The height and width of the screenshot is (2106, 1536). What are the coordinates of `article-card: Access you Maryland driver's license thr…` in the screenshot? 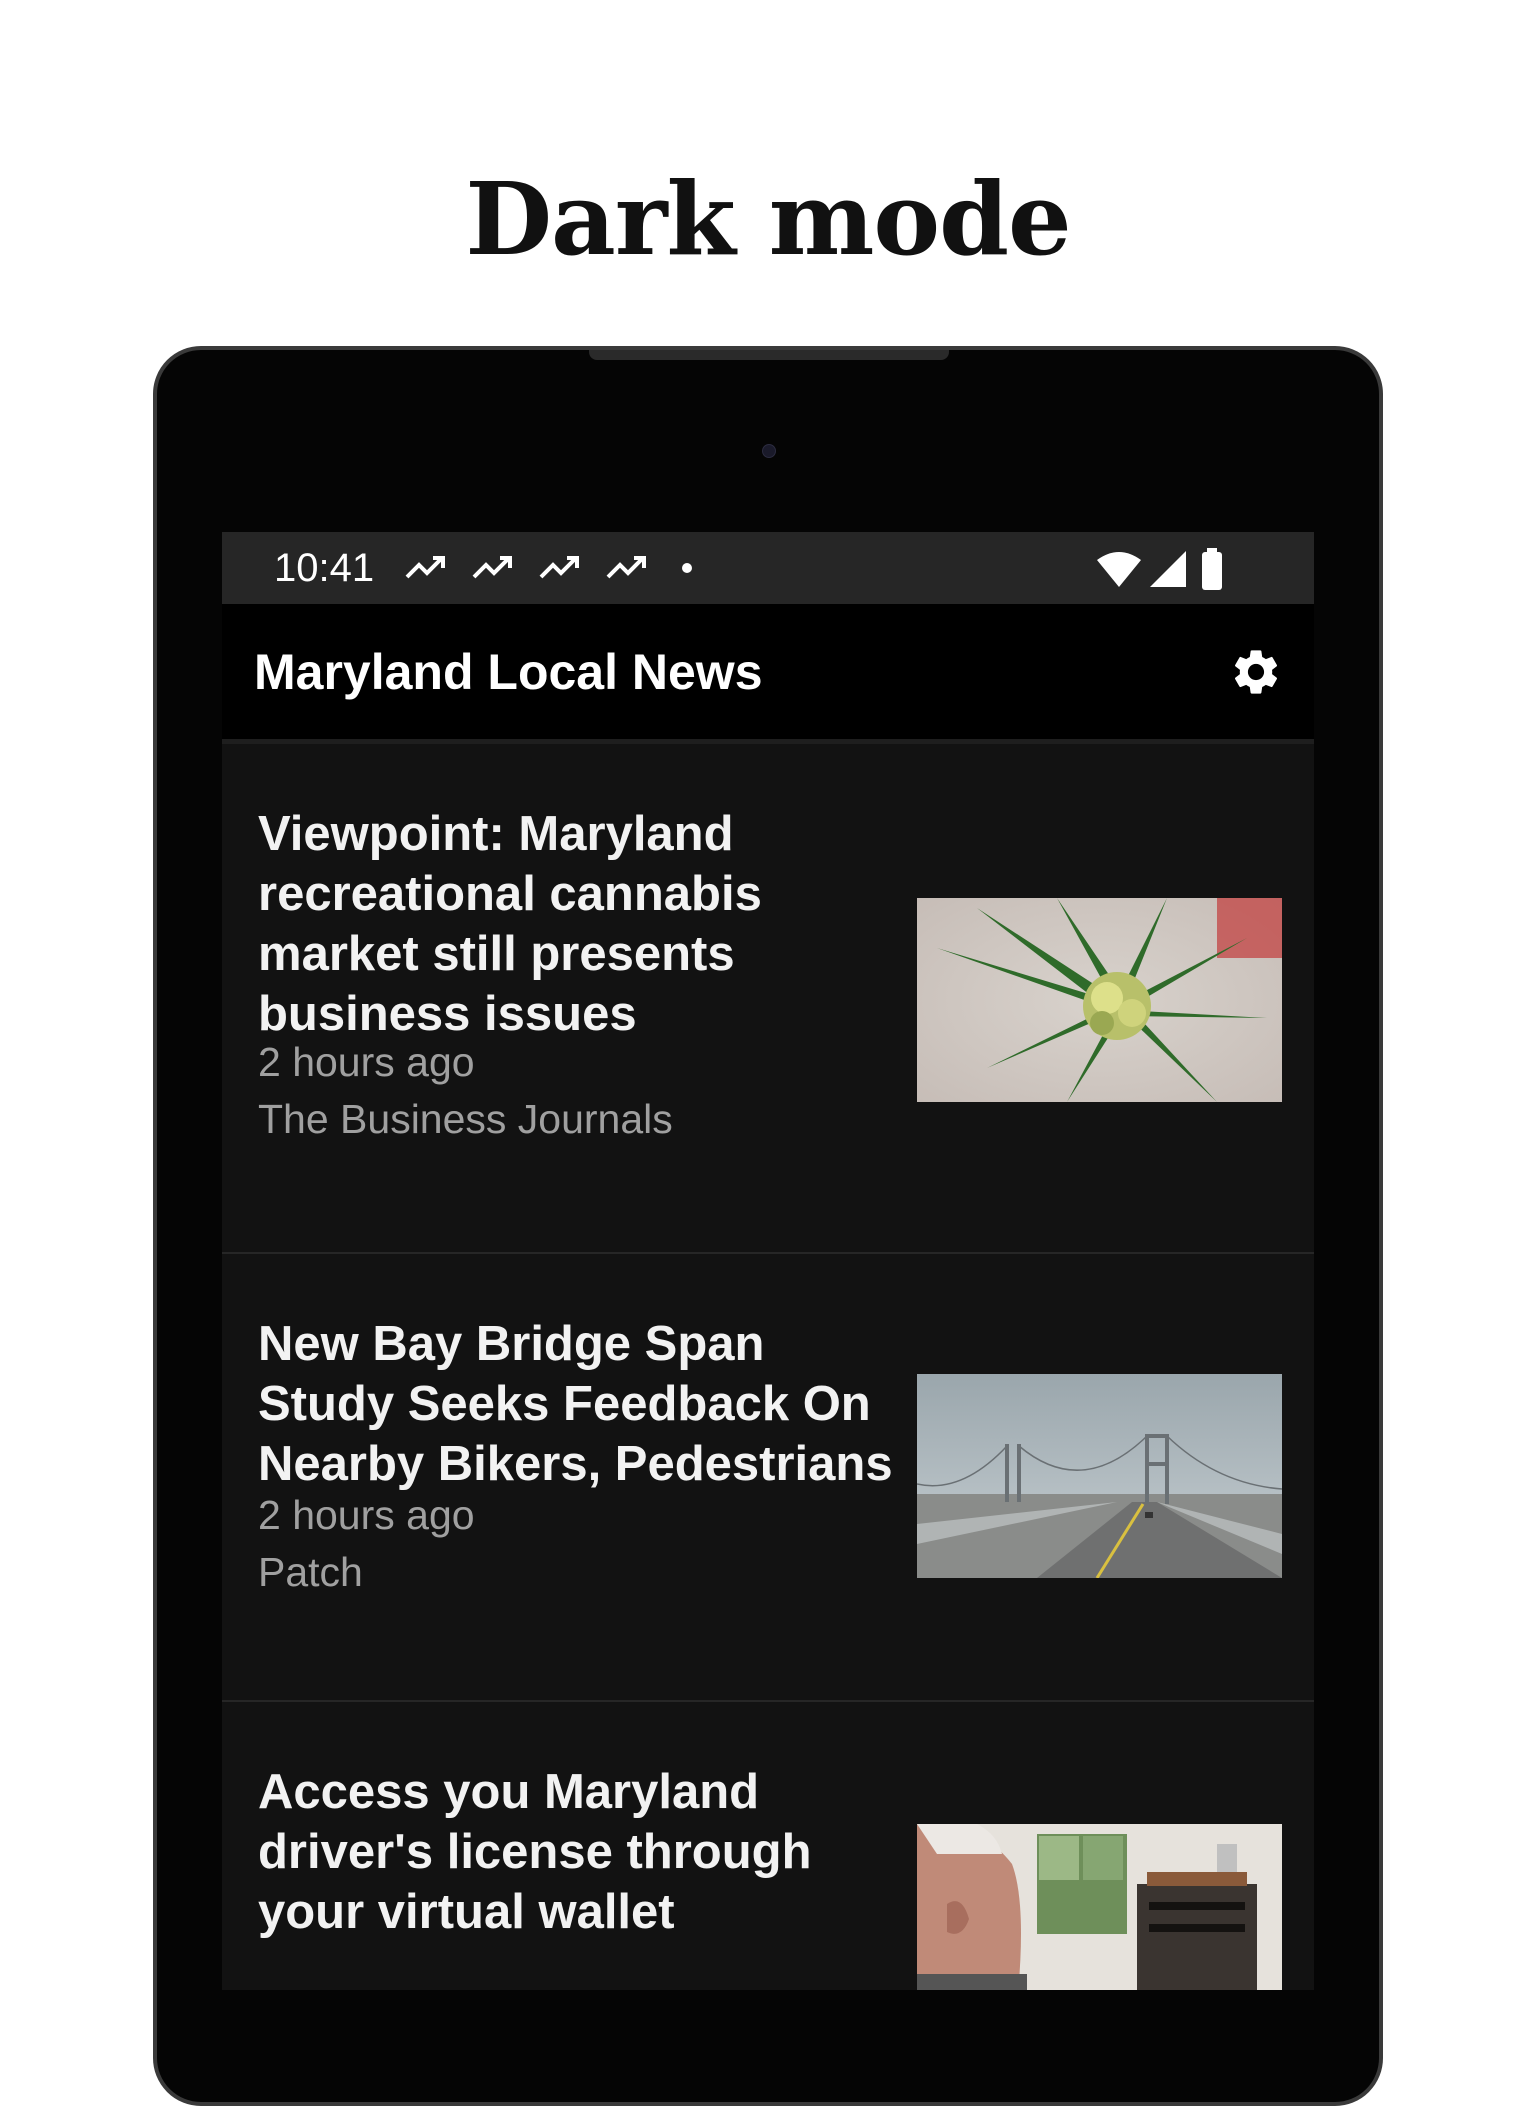 It's located at (768, 1846).